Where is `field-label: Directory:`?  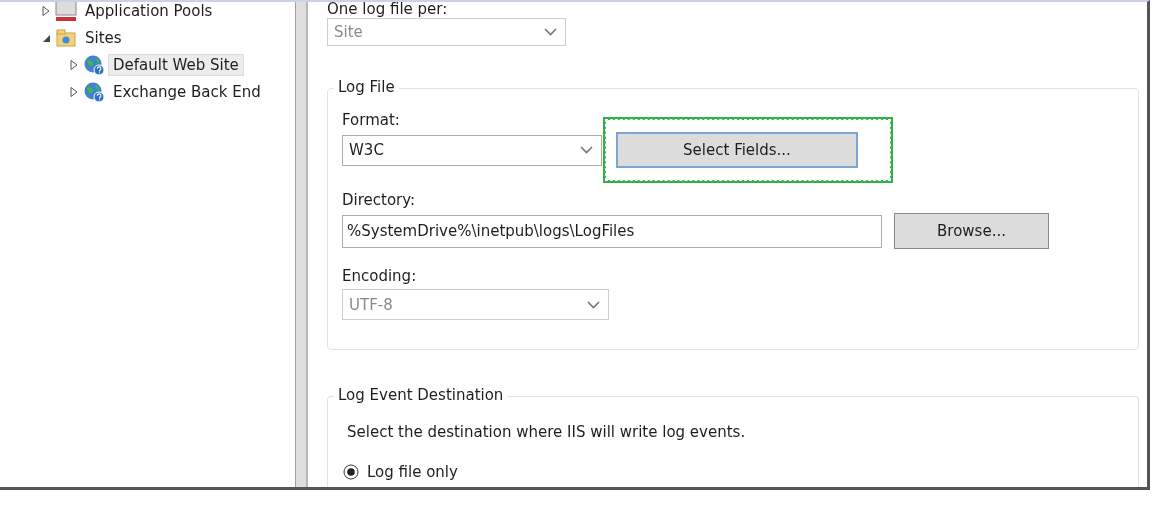
field-label: Directory: is located at coordinates (379, 200).